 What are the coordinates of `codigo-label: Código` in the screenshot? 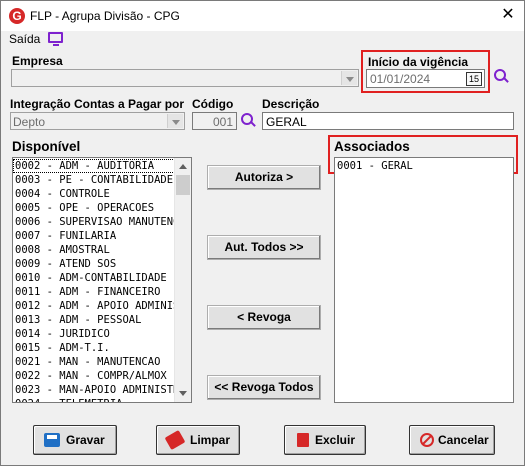 It's located at (213, 104).